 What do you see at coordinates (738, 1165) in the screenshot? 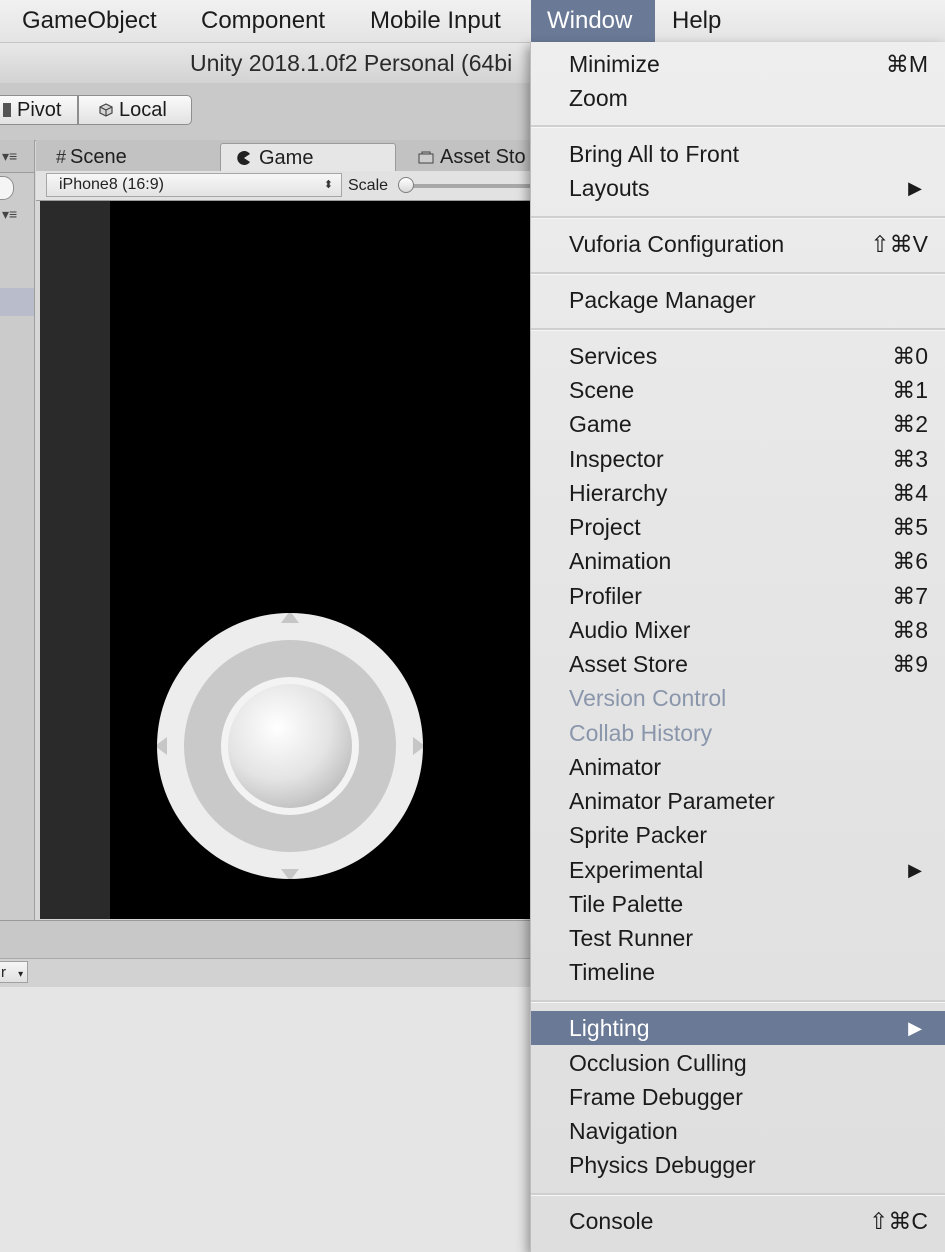
I see `menu-item-physics-debugger: Physics Debugger` at bounding box center [738, 1165].